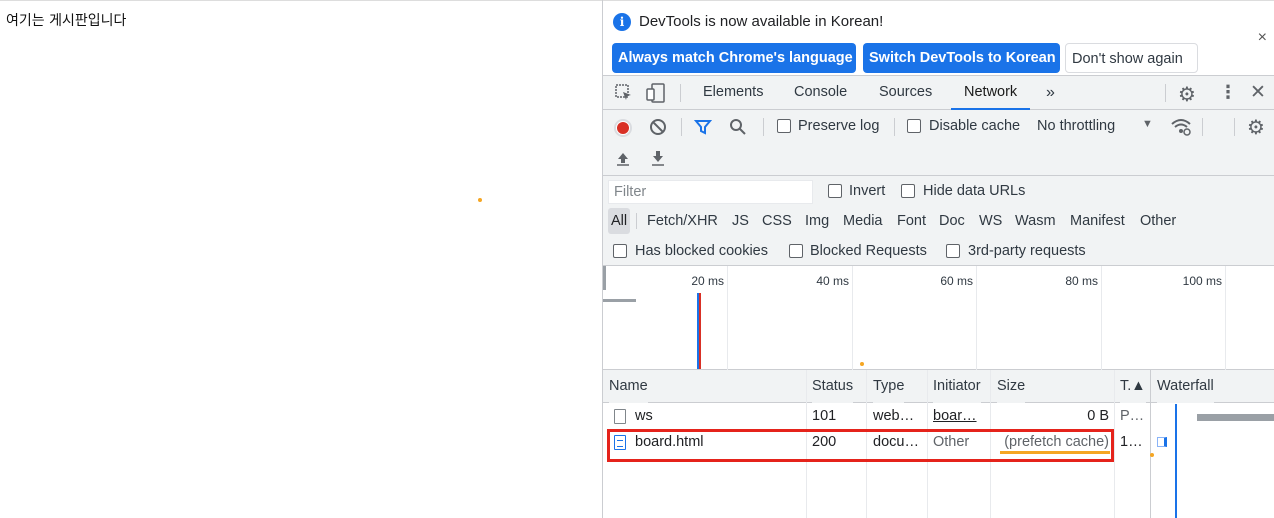  What do you see at coordinates (682, 221) in the screenshot?
I see `type-filter-fetch-xhr: Fetch/XHR` at bounding box center [682, 221].